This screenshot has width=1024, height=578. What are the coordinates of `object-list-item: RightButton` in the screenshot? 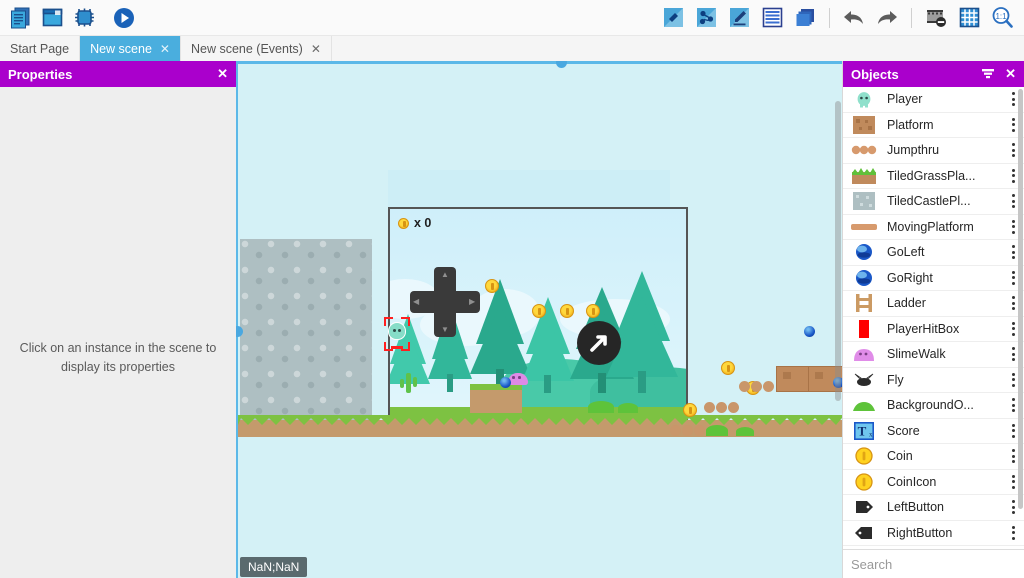 It's located at (933, 533).